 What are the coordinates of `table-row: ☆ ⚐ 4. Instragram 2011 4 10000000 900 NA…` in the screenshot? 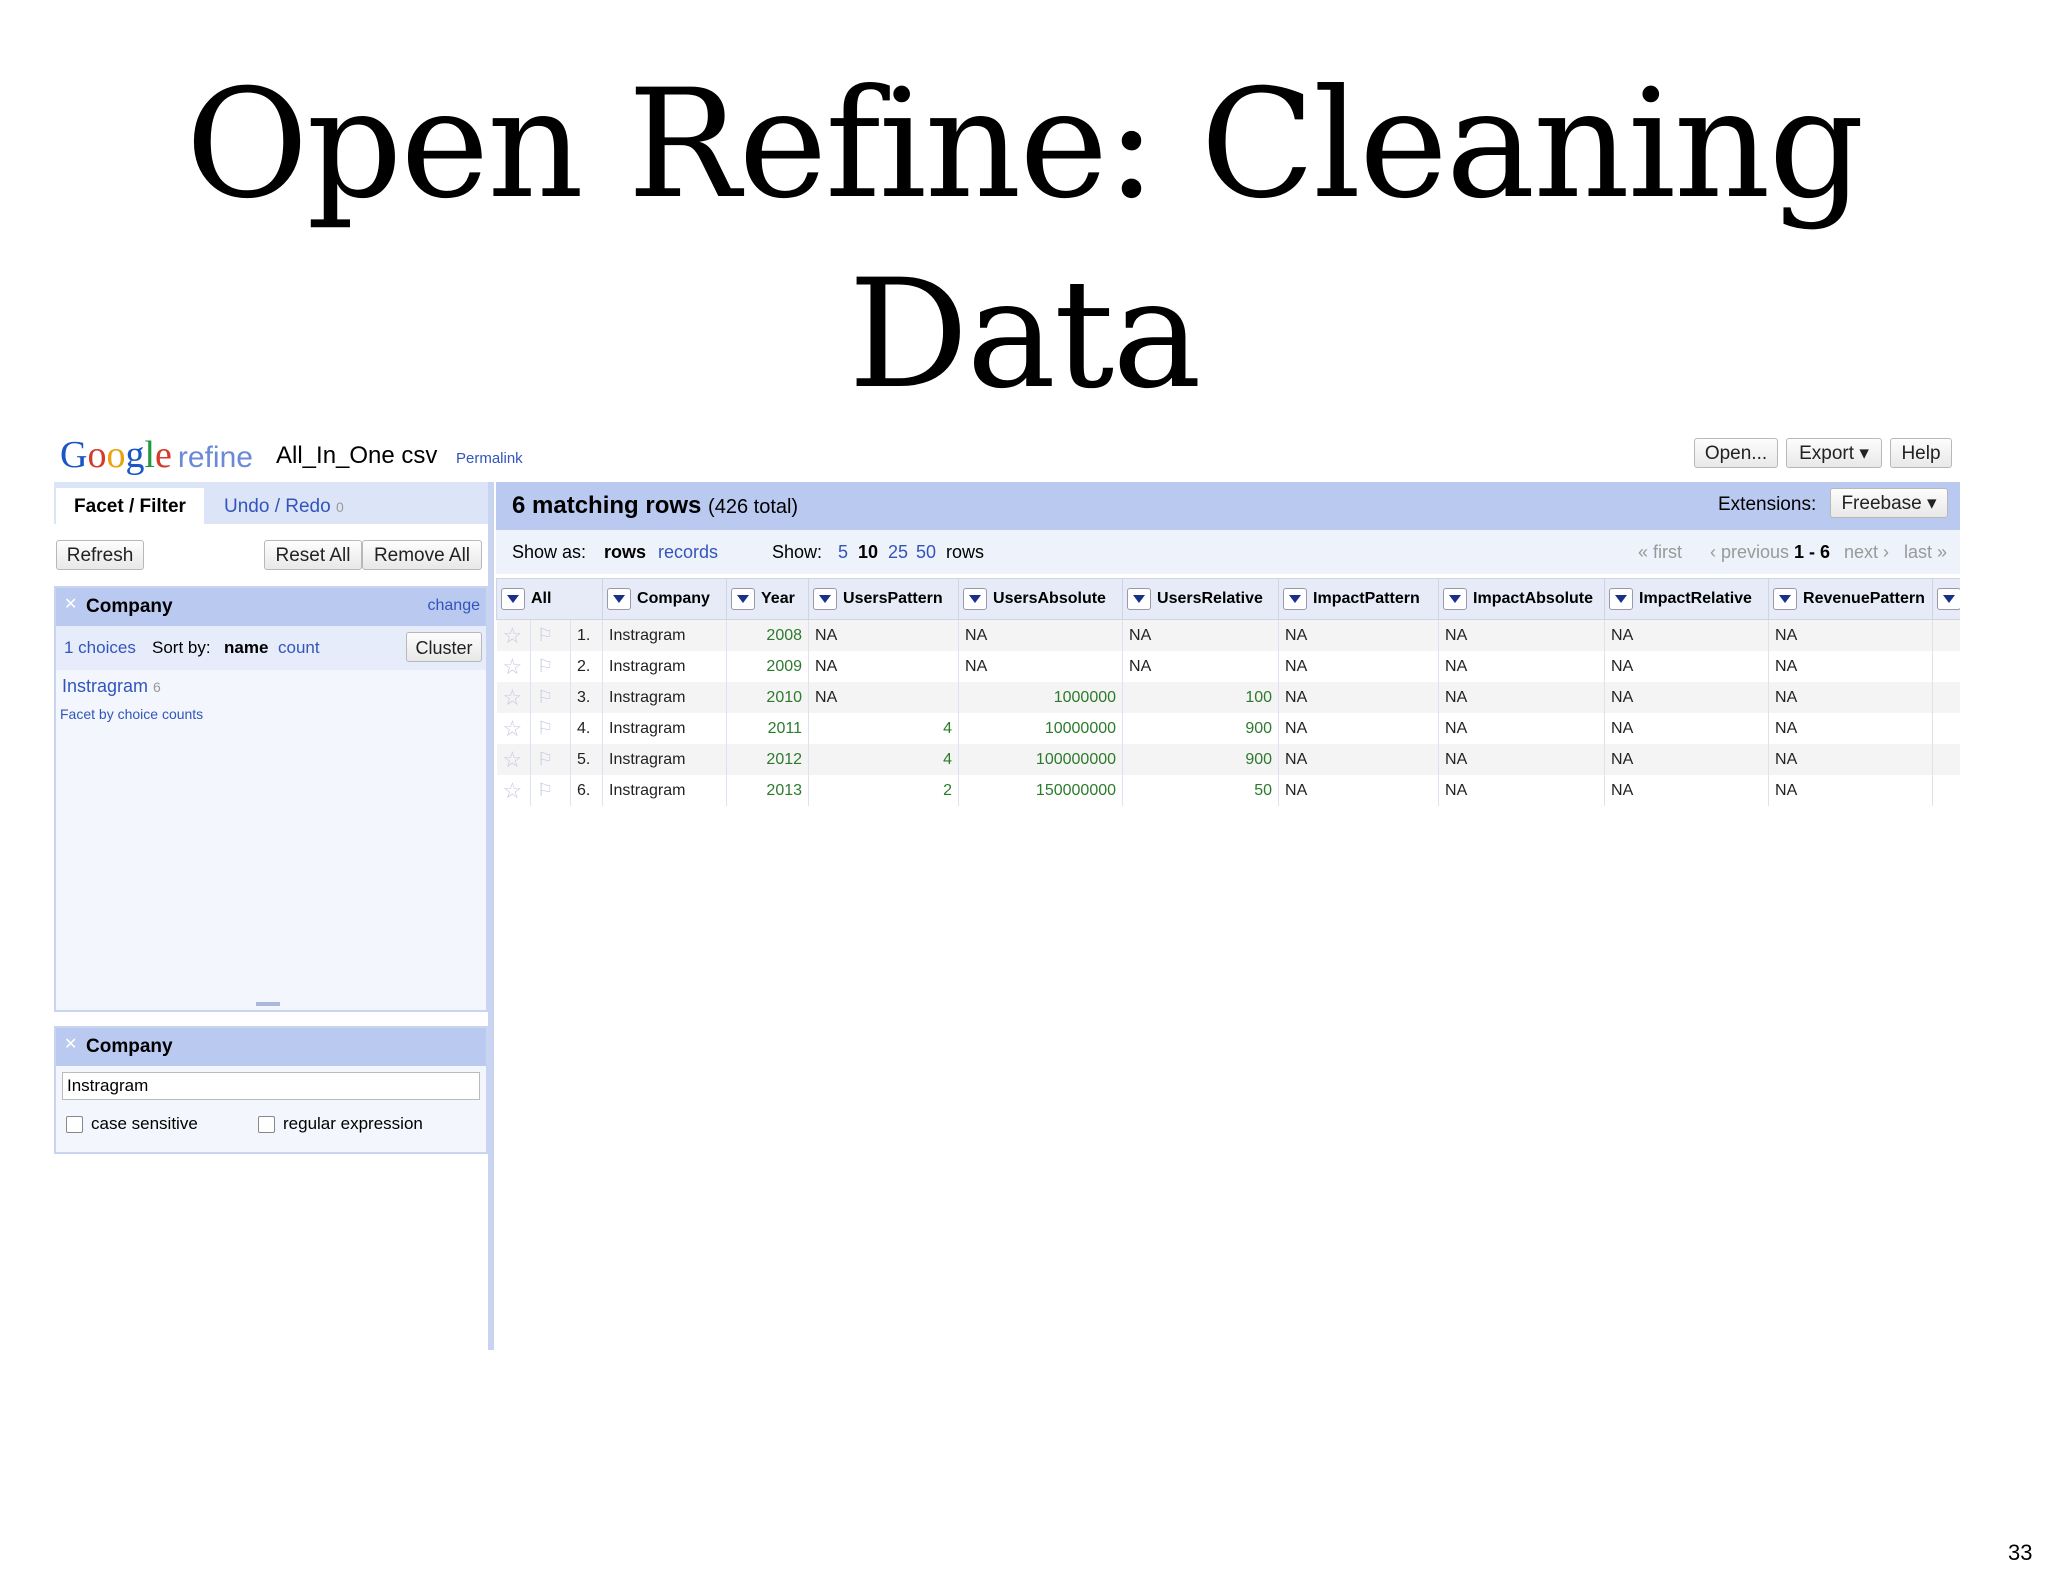 It's located at (1228, 728).